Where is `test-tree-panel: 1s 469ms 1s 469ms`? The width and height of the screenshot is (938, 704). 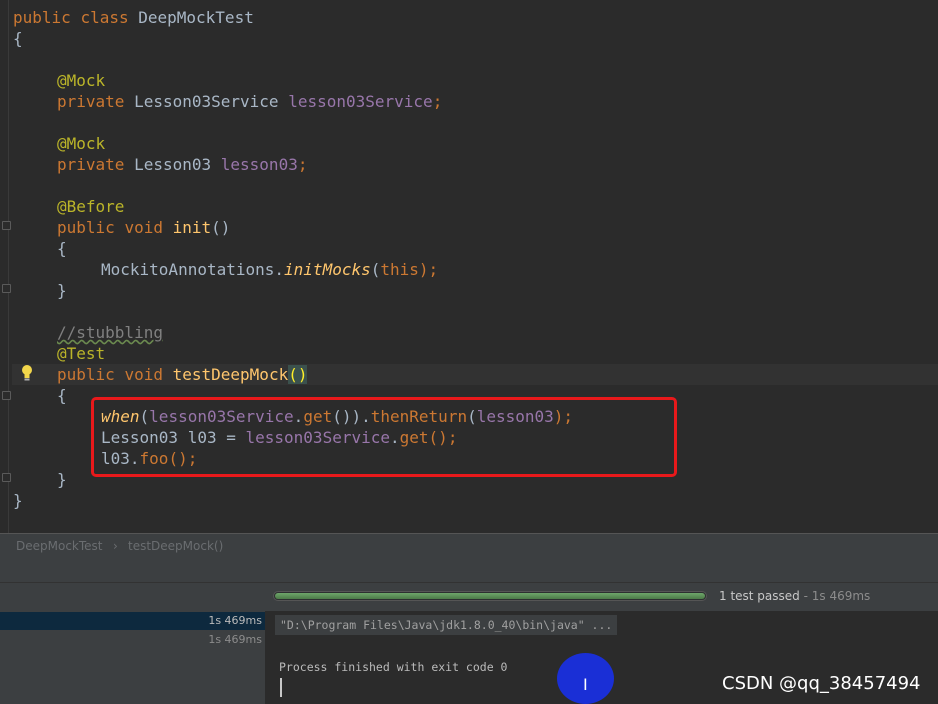 test-tree-panel: 1s 469ms 1s 469ms is located at coordinates (133, 657).